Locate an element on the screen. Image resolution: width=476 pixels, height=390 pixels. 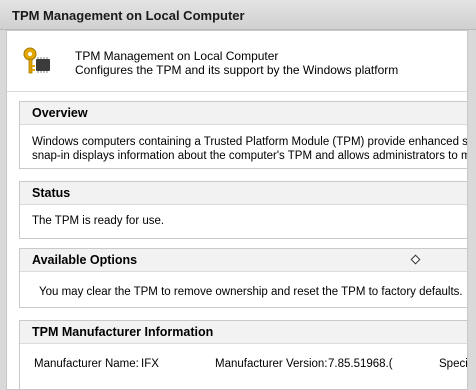
available-options-heading: Available Options is located at coordinates (85, 260).